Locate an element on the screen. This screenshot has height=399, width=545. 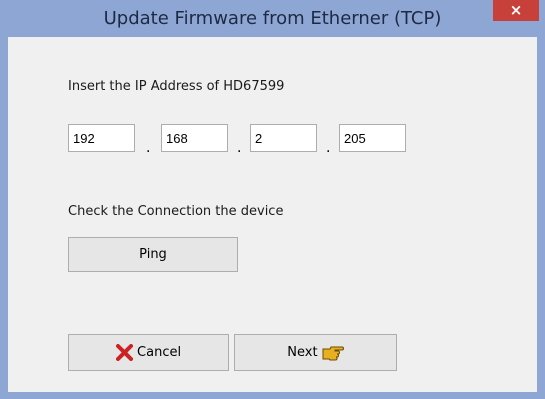
connection-label: Check the Connection the device is located at coordinates (176, 211).